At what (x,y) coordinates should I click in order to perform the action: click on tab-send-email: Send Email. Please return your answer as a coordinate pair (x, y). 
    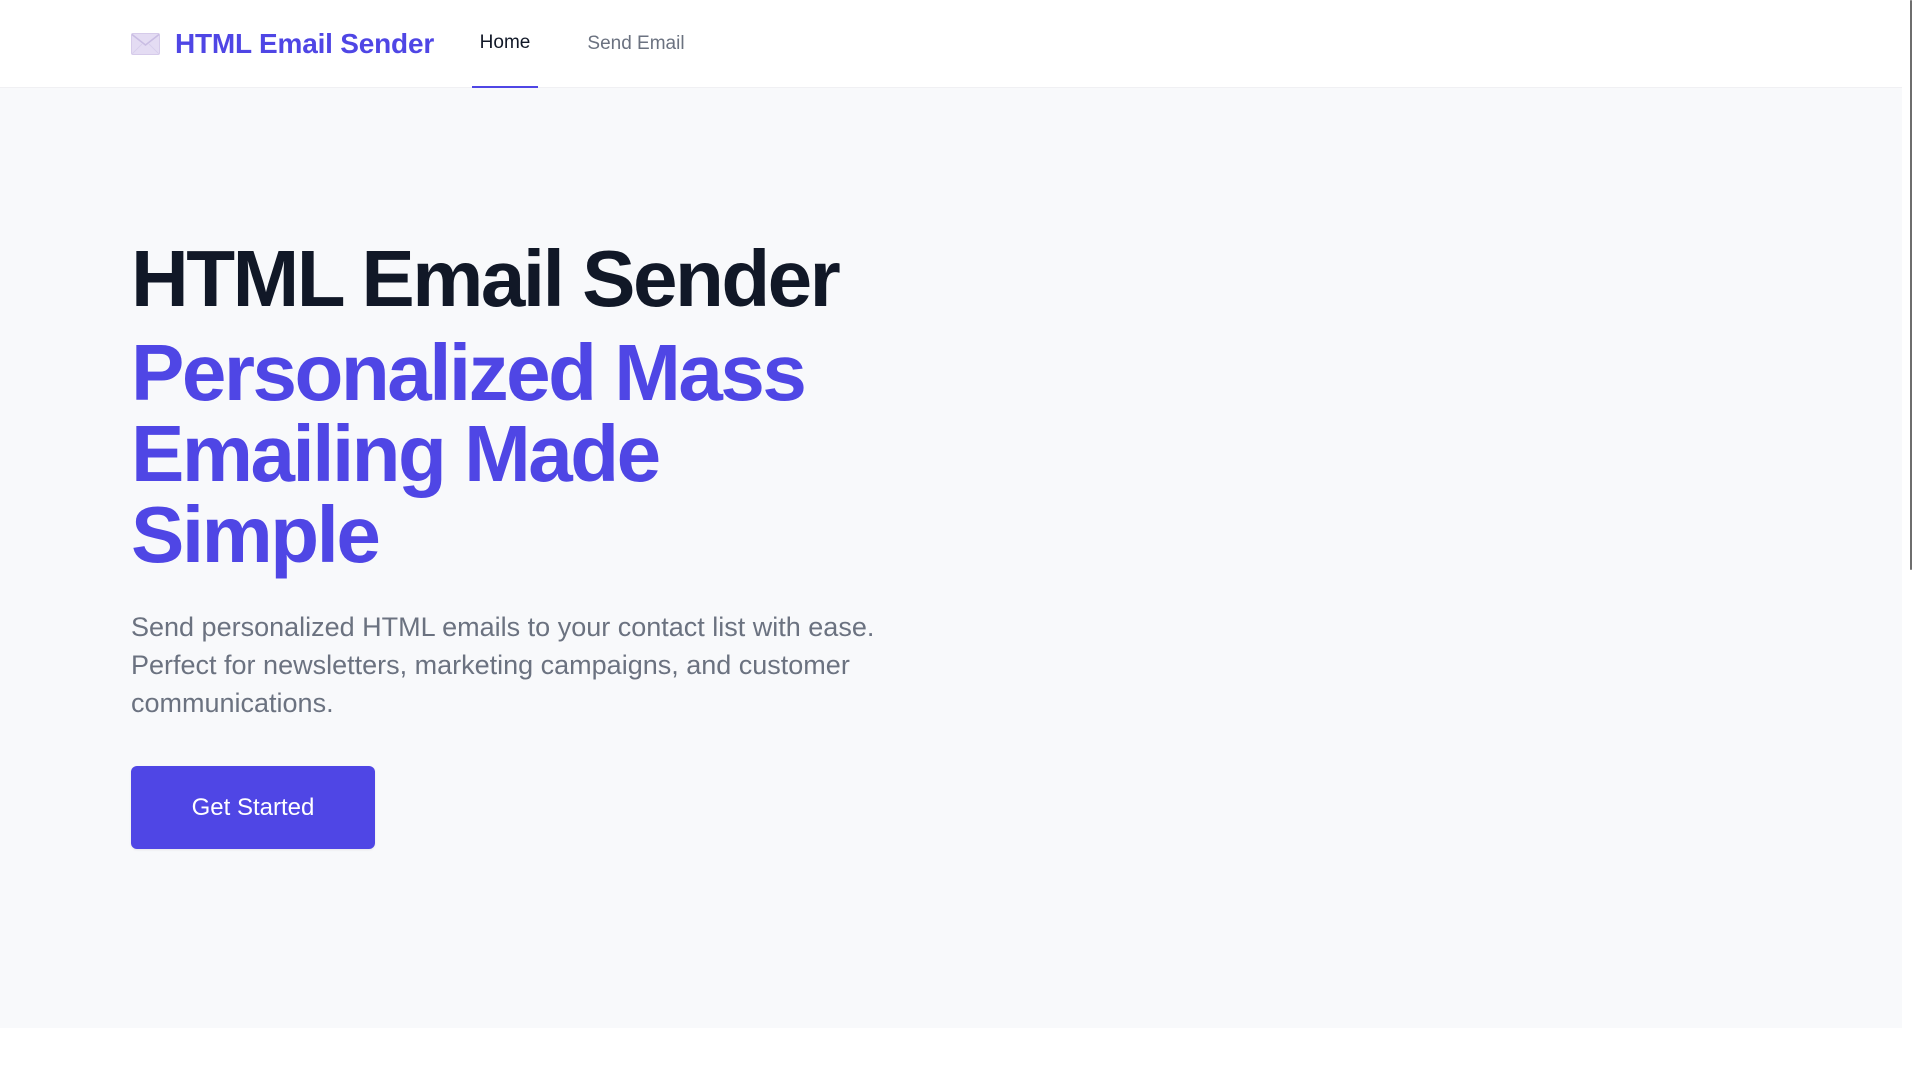
    Looking at the image, I should click on (636, 44).